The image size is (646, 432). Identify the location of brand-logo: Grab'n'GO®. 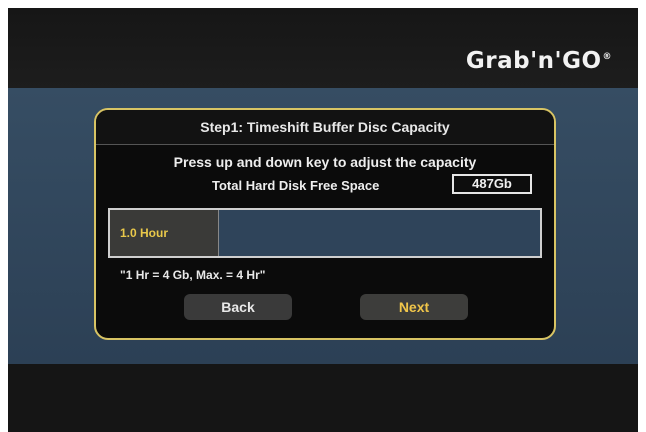
(539, 61).